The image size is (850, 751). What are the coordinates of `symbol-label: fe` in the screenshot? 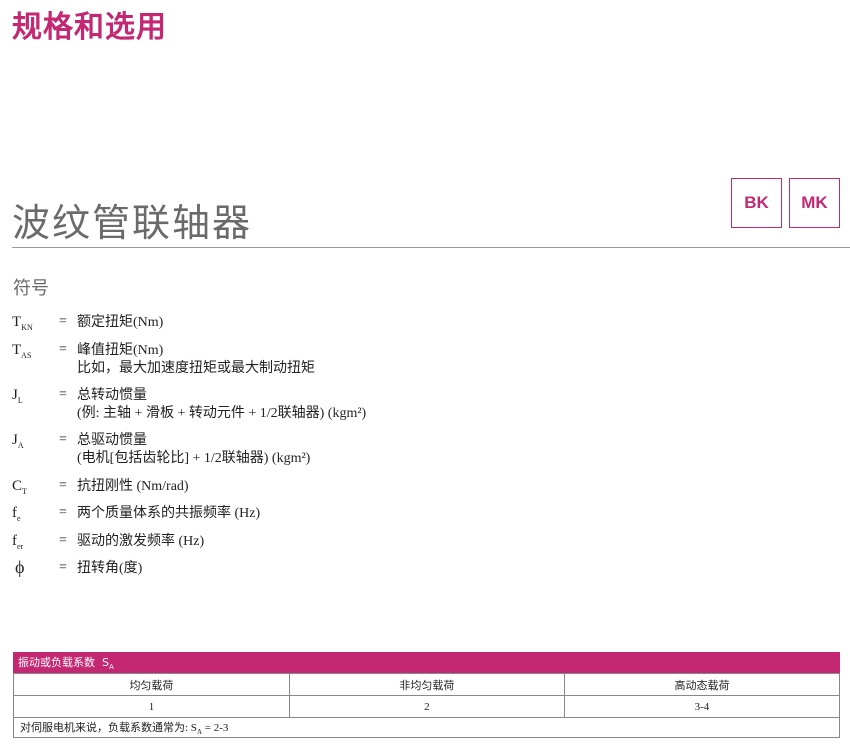 It's located at (16, 514).